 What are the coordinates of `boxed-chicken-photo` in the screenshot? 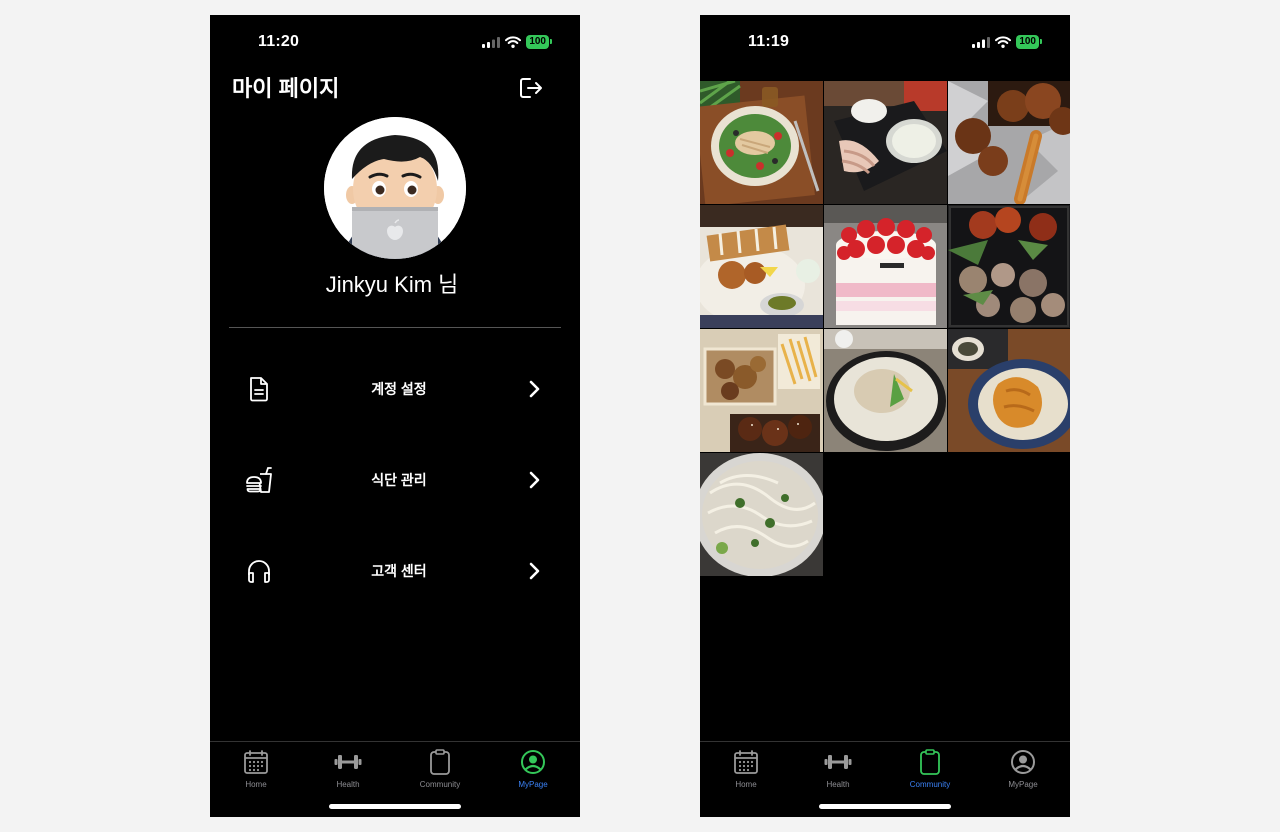 It's located at (761, 390).